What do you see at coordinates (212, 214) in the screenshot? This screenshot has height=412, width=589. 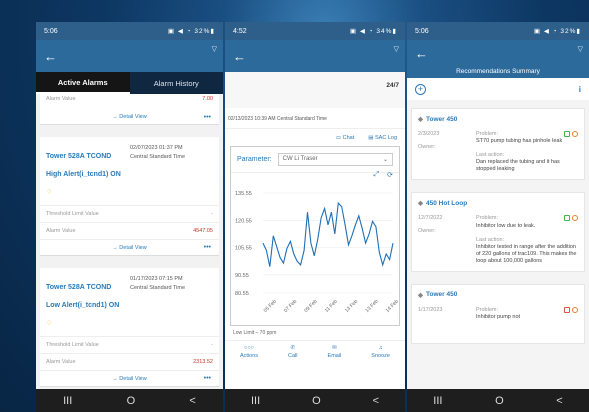 I see `threshold-value: -` at bounding box center [212, 214].